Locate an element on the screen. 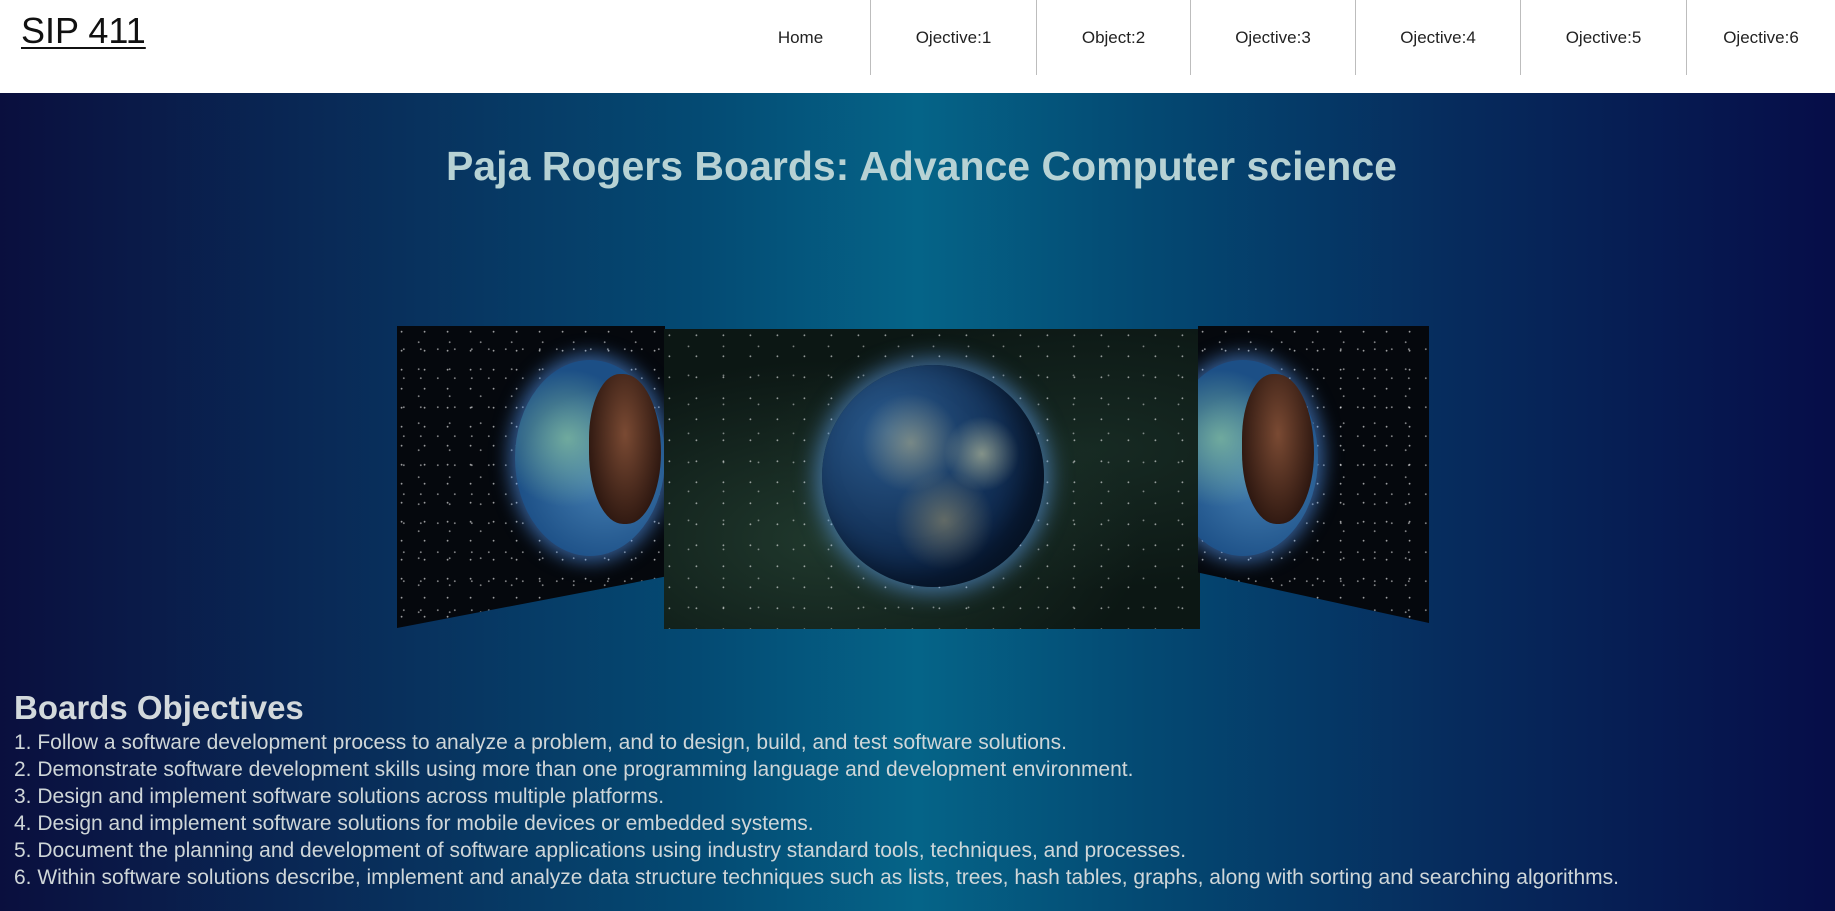 The height and width of the screenshot is (911, 1835). earth-night-image is located at coordinates (933, 476).